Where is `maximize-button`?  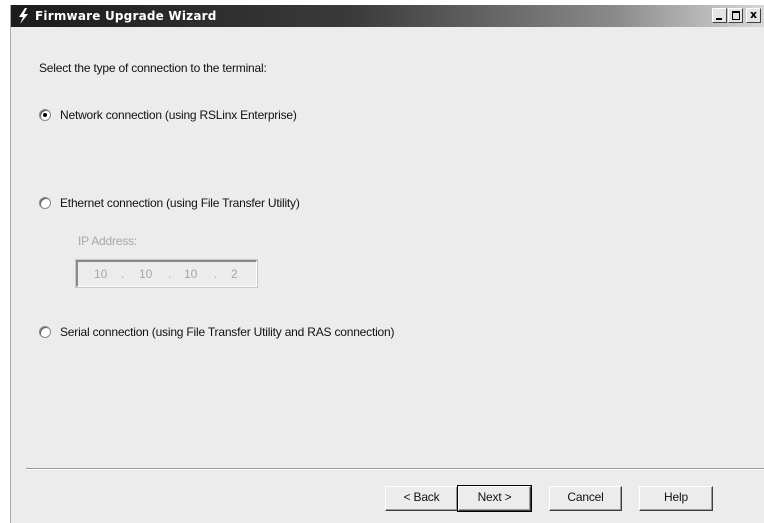 maximize-button is located at coordinates (735, 15).